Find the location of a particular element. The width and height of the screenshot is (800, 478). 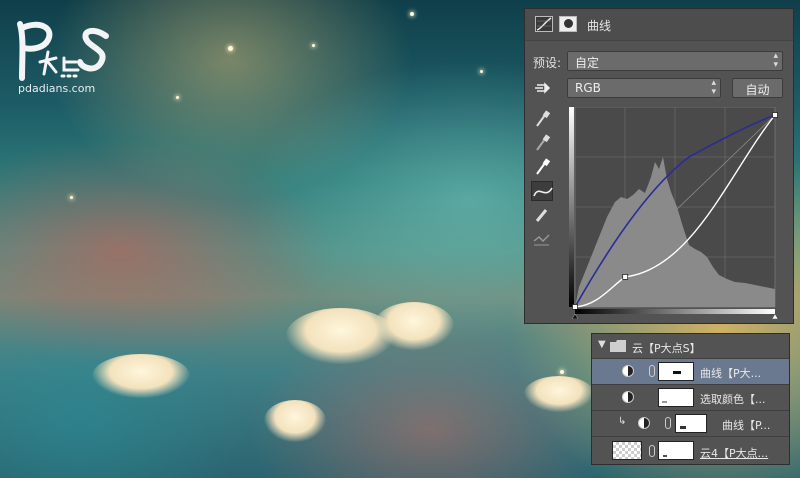

properties-header: 曲线 is located at coordinates (659, 25).